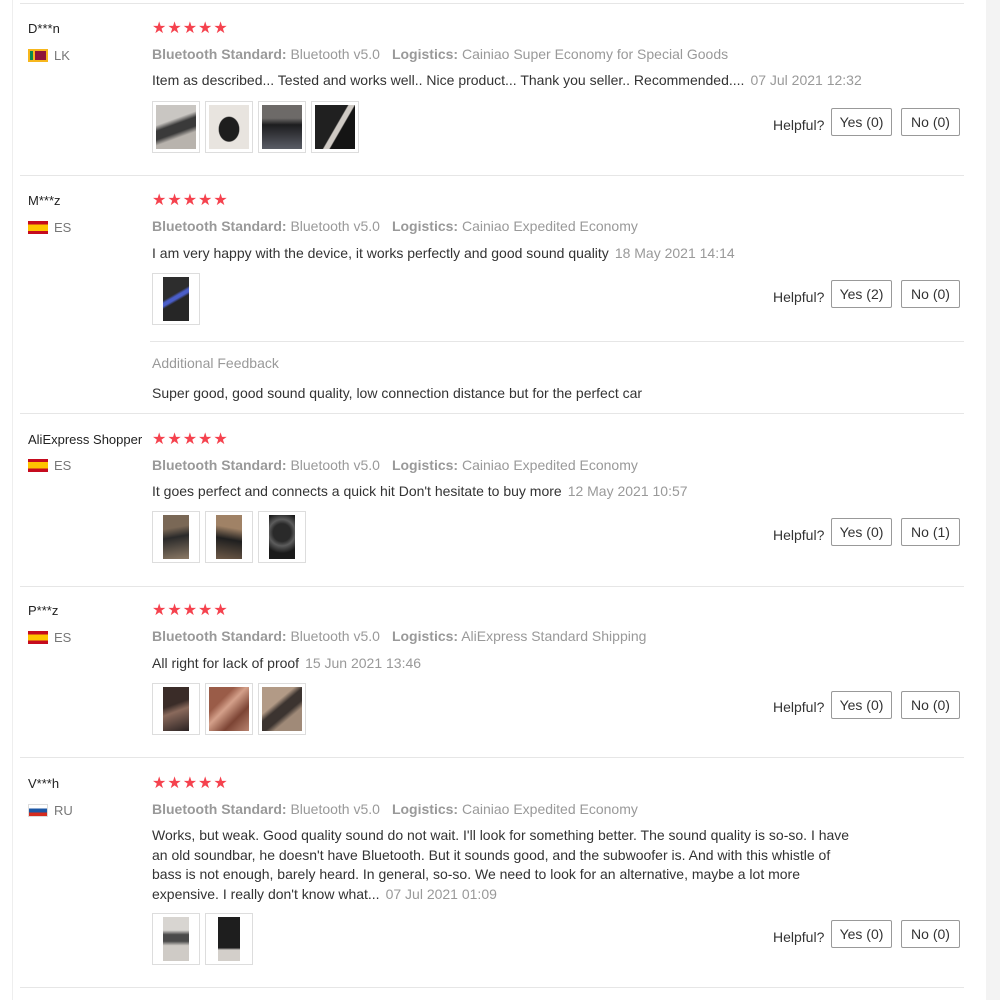  What do you see at coordinates (38, 55) in the screenshot?
I see `flag-lk-icon` at bounding box center [38, 55].